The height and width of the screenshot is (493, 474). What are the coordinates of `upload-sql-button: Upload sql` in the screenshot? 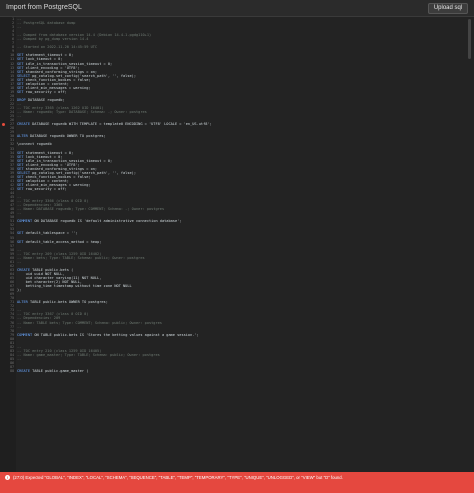 It's located at (448, 8).